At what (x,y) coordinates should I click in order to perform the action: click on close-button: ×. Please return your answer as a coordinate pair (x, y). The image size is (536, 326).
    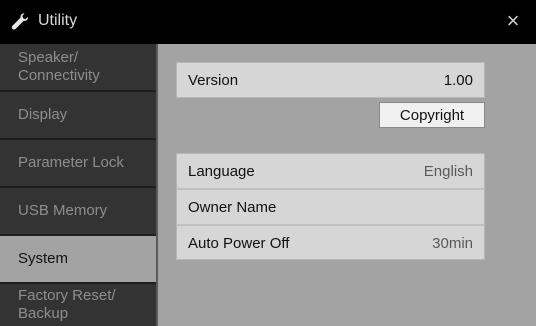
    Looking at the image, I should click on (513, 21).